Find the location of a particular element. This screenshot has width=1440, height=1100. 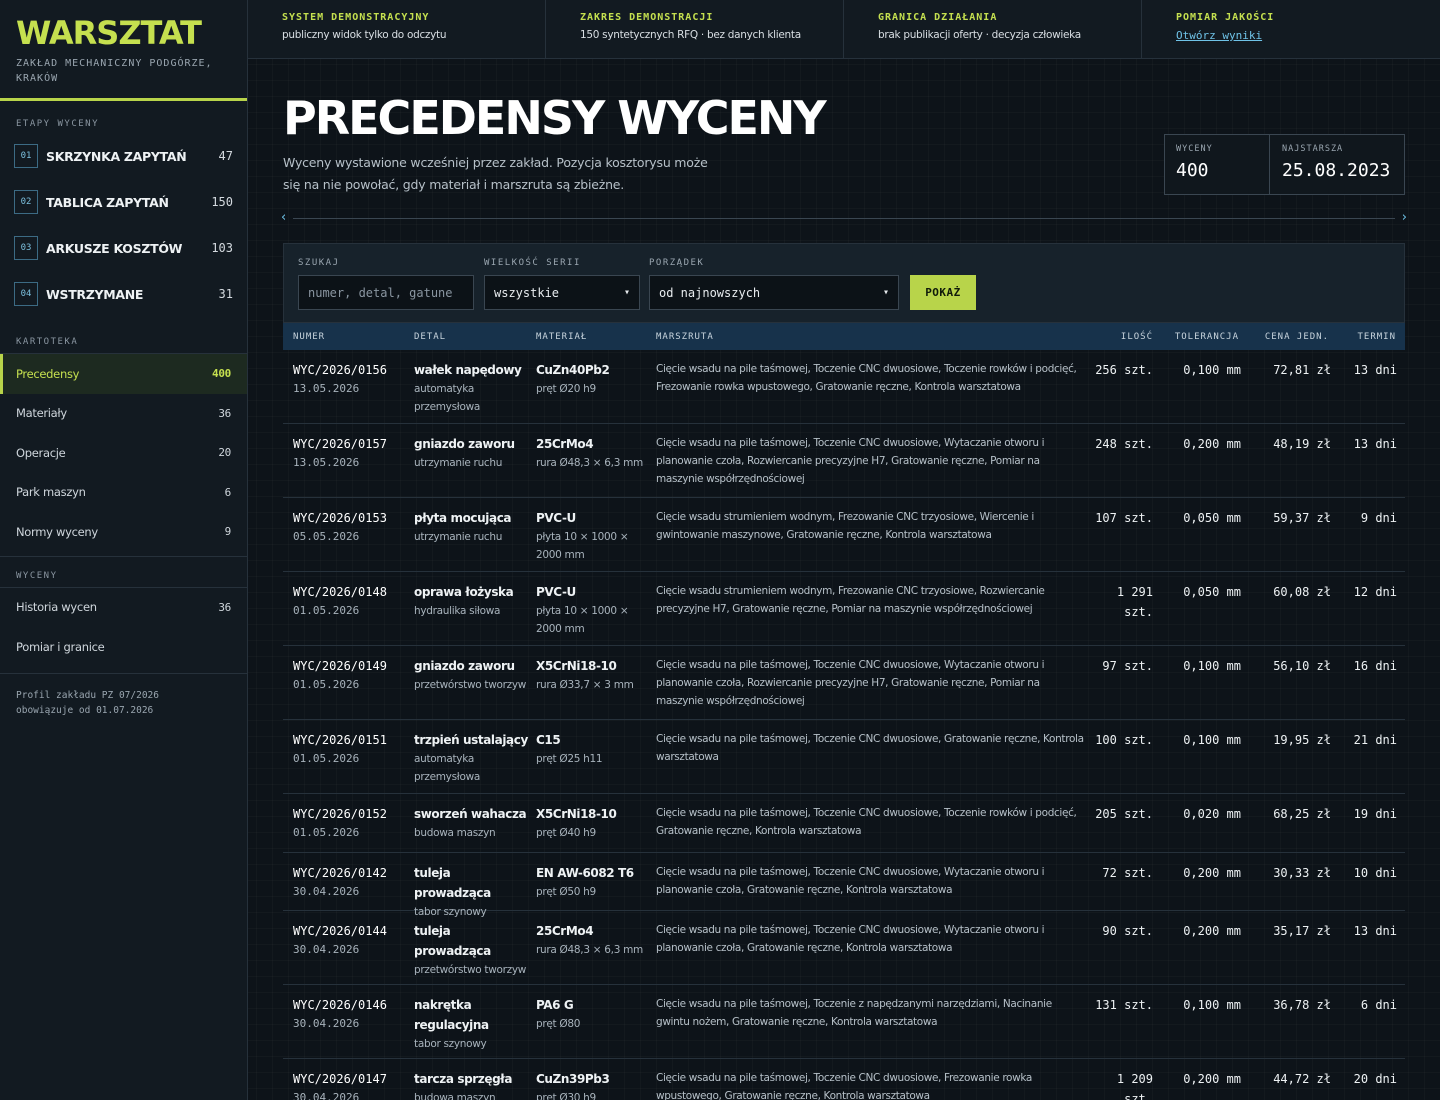

nav-count: 20 is located at coordinates (224, 453).